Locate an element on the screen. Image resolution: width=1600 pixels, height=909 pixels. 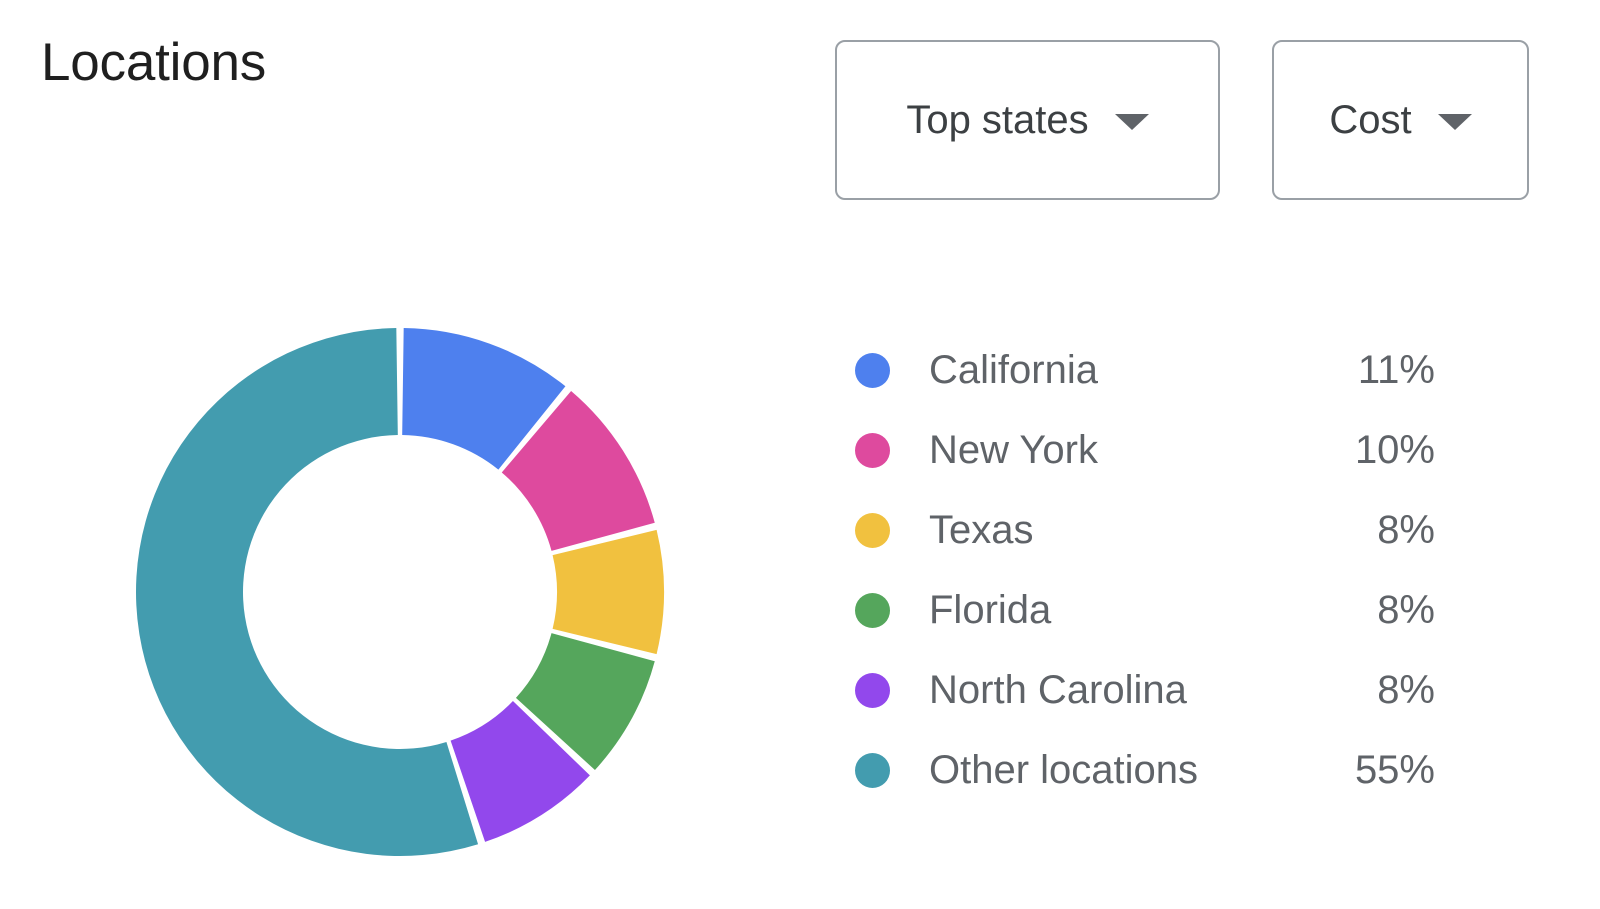
top-states-dropdown: Top states is located at coordinates (1027, 120).